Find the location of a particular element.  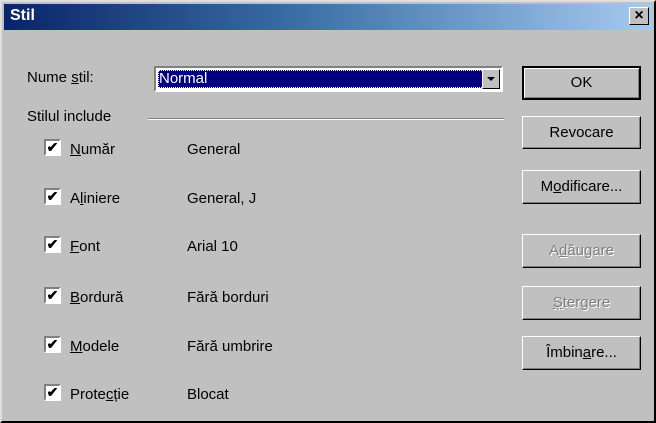

cancel-button: Revocare is located at coordinates (581, 132).